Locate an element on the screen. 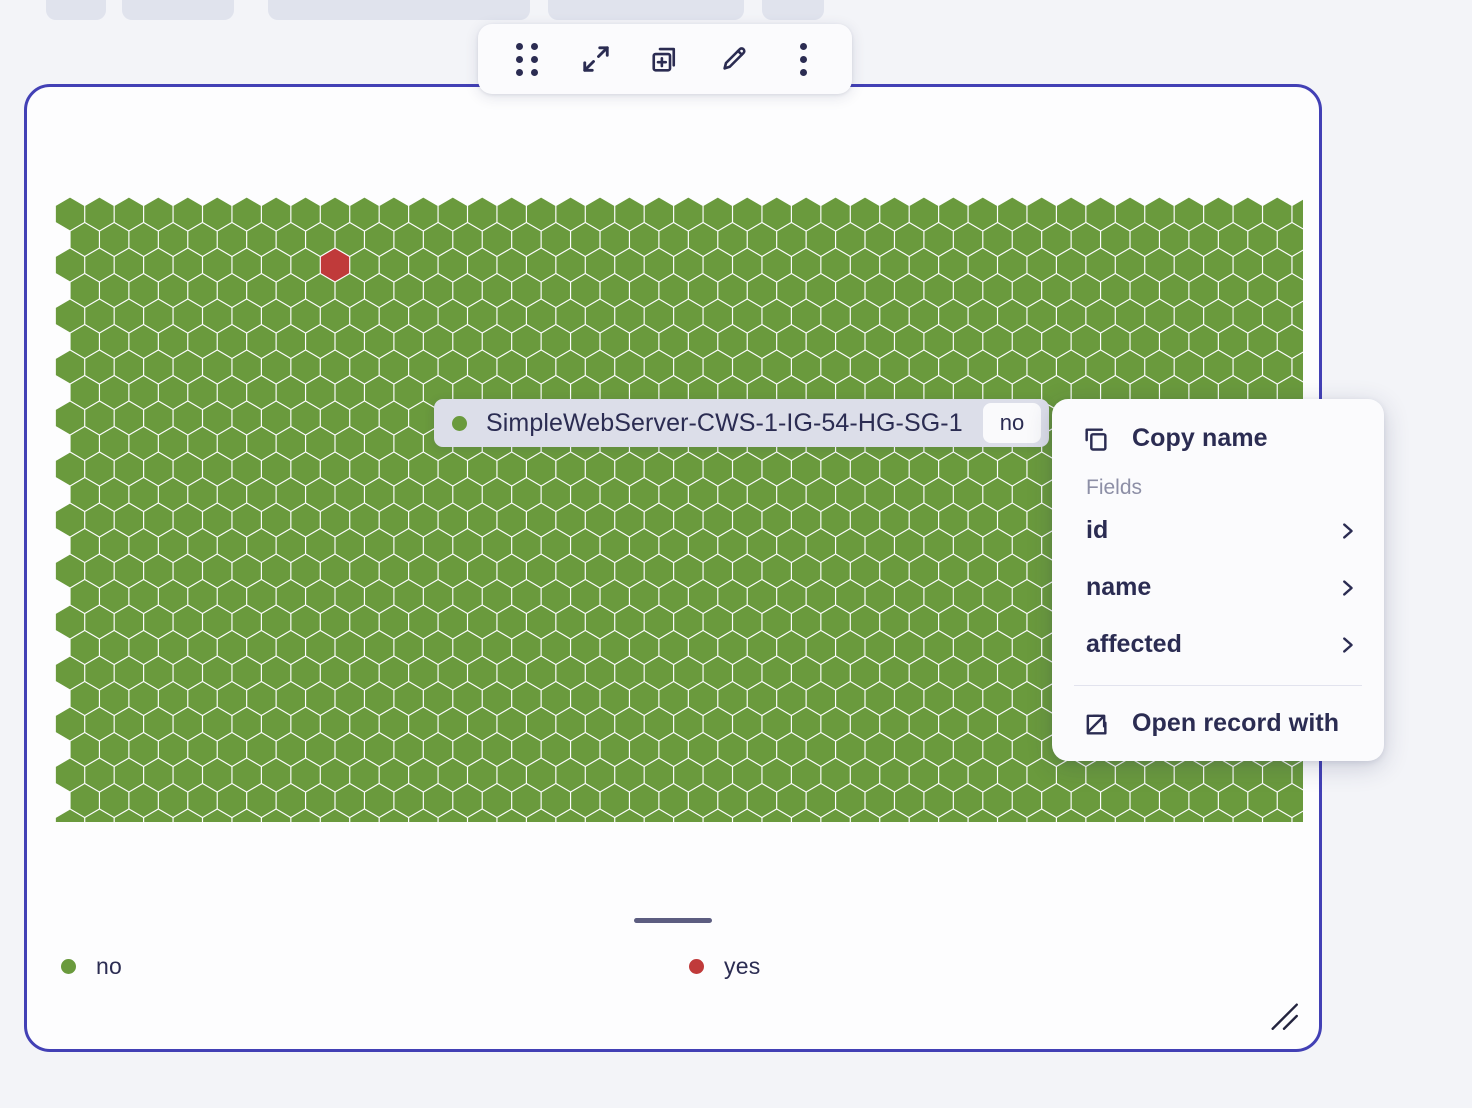  edit-button is located at coordinates (734, 59).